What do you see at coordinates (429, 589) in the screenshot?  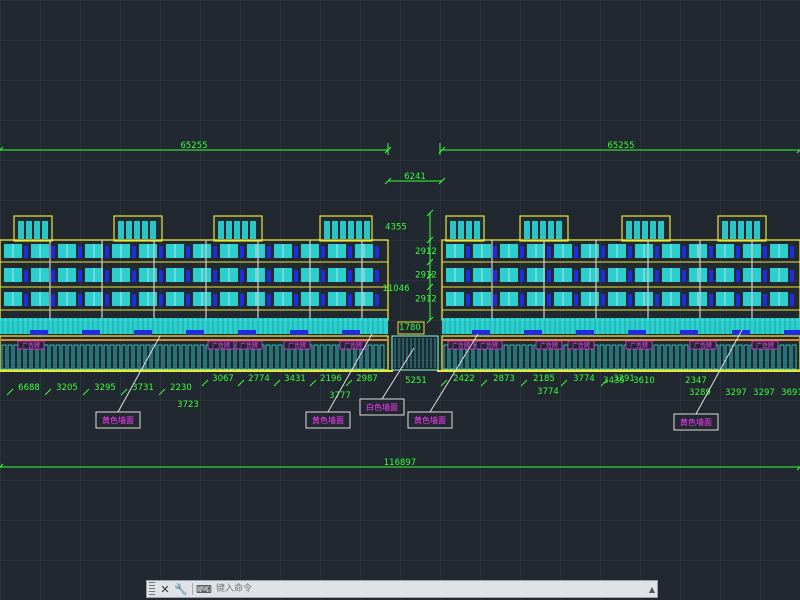 I see `command-input` at bounding box center [429, 589].